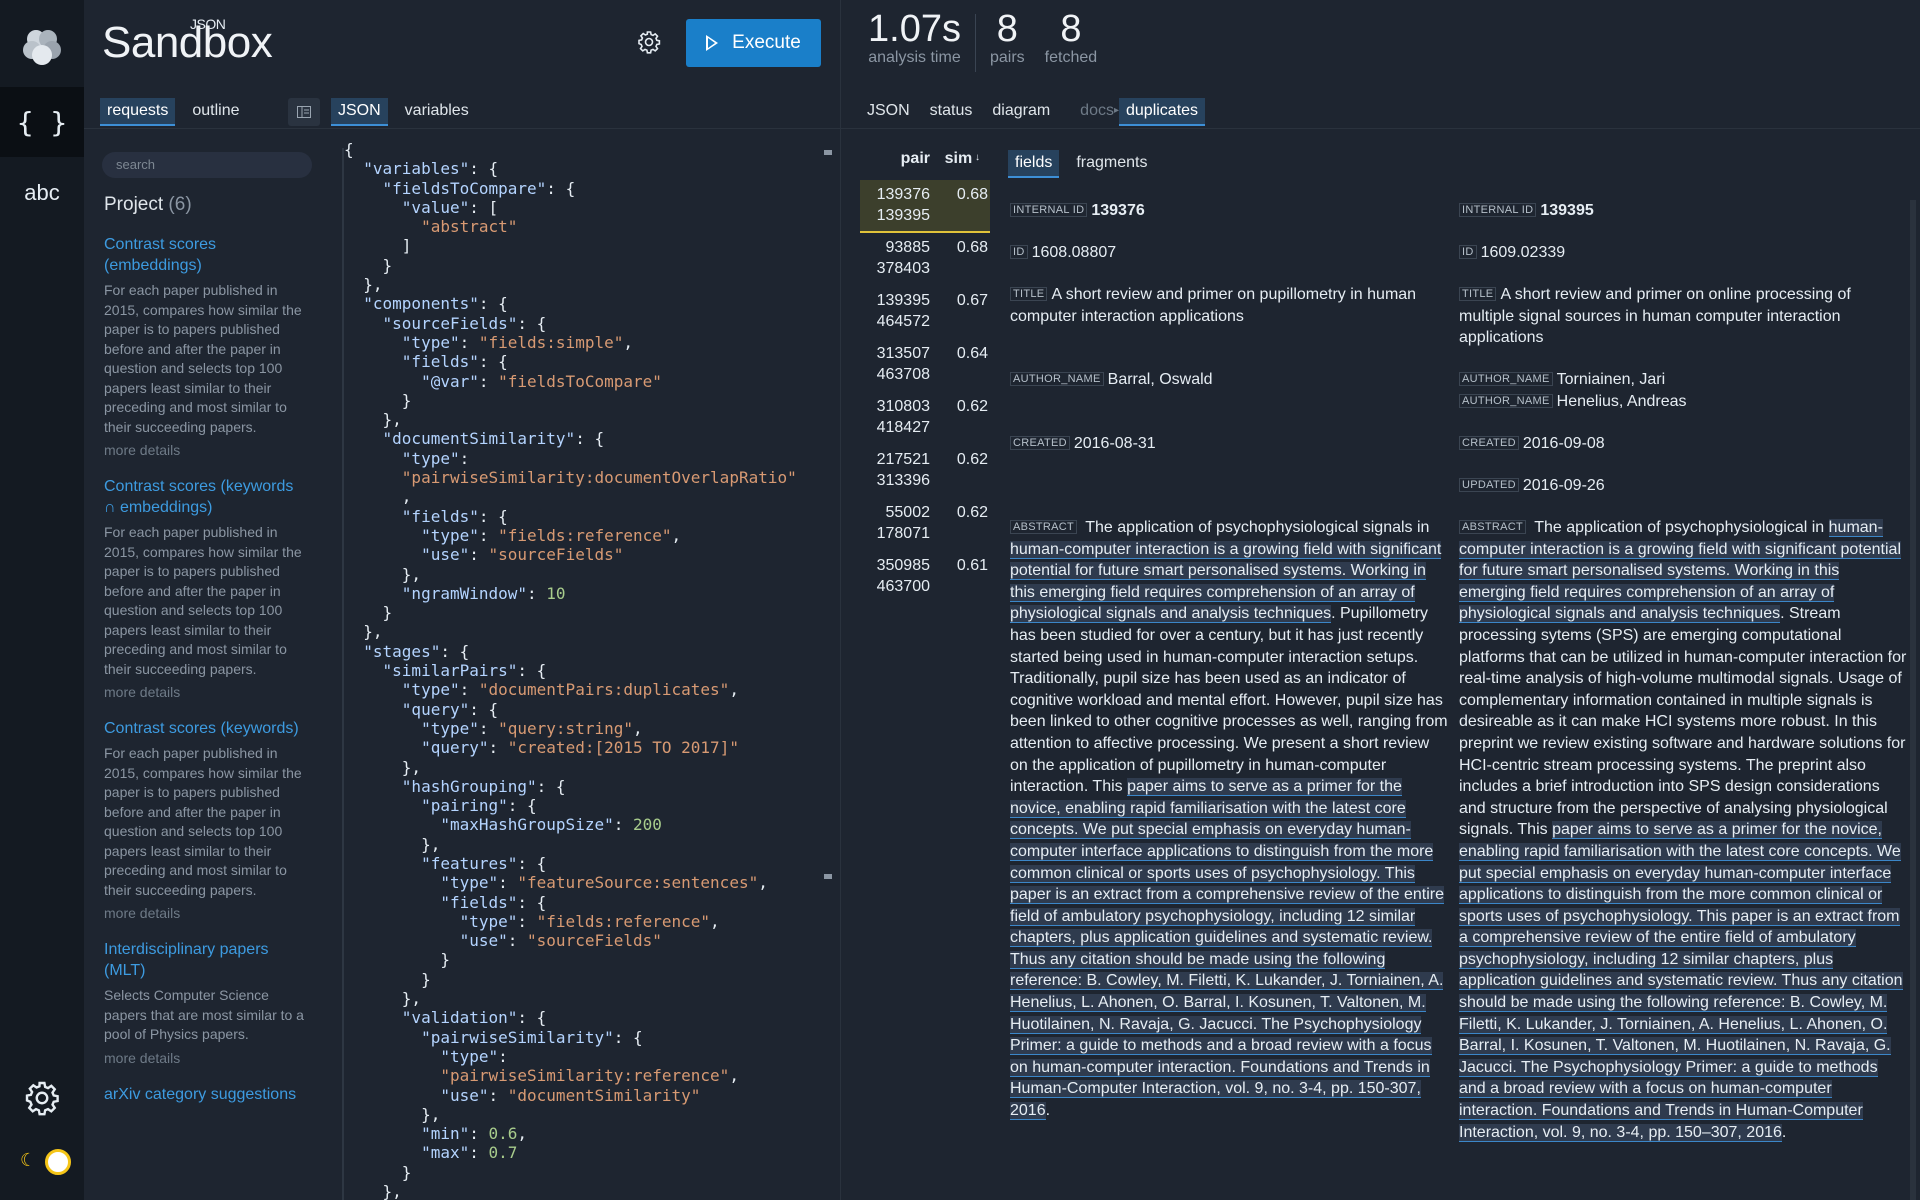 The height and width of the screenshot is (1200, 1920). What do you see at coordinates (587, 1095) in the screenshot?
I see `code-line: "use": "documentSimilarity"` at bounding box center [587, 1095].